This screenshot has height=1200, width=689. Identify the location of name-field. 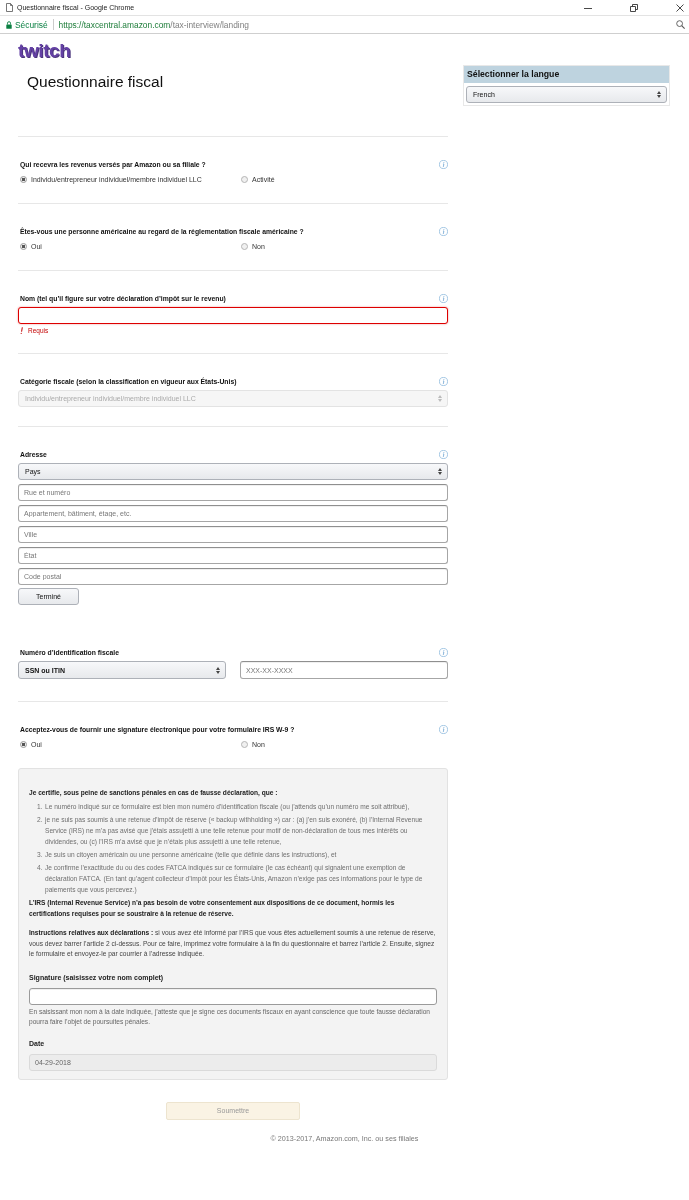
(233, 315).